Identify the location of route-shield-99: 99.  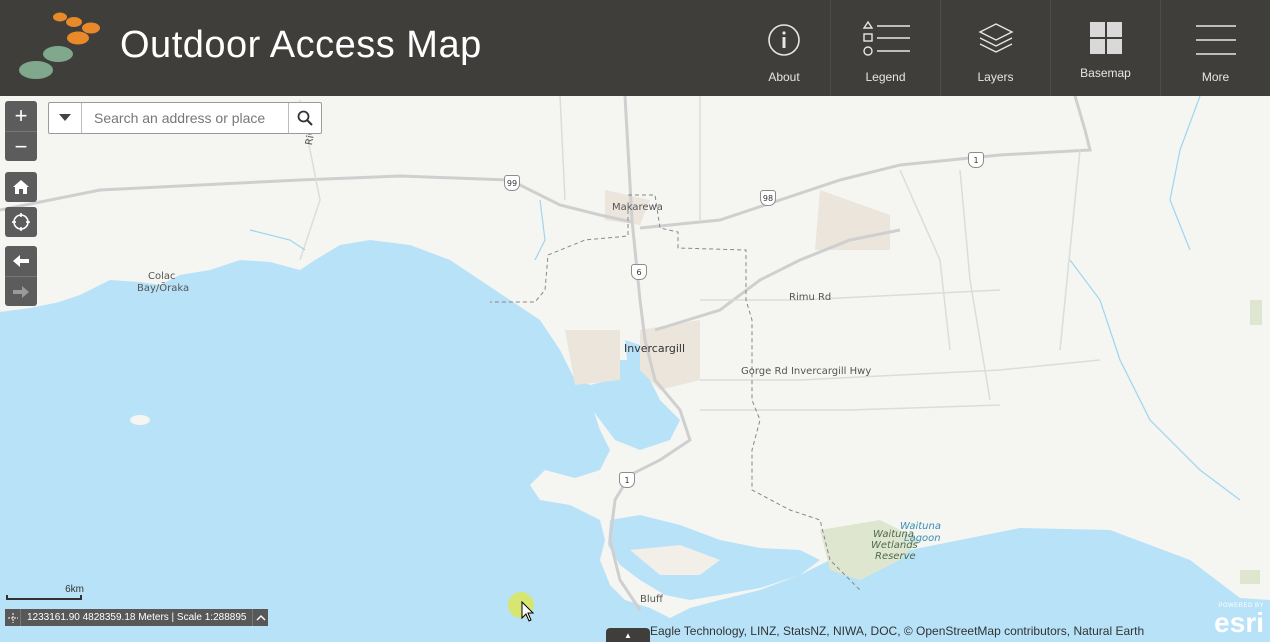
(512, 183).